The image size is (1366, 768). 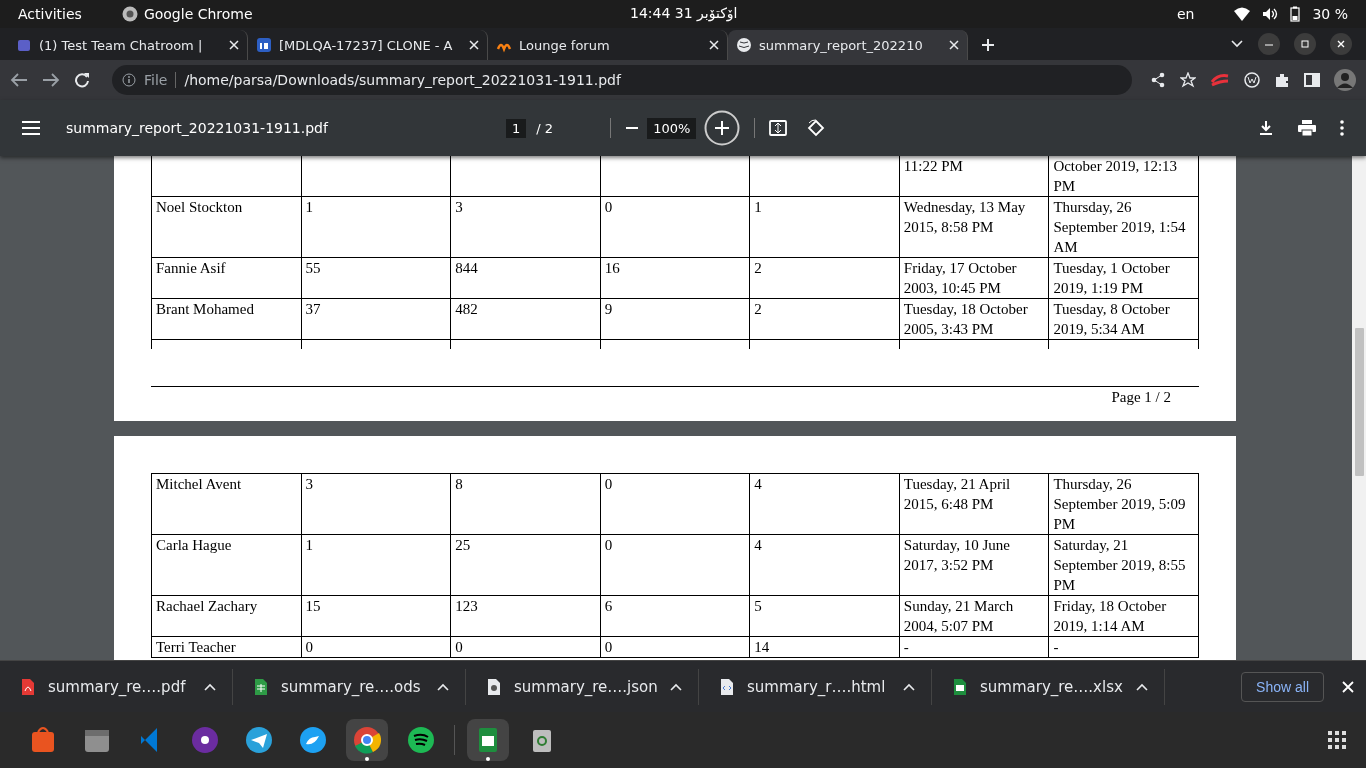 What do you see at coordinates (313, 740) in the screenshot?
I see `bird-icon` at bounding box center [313, 740].